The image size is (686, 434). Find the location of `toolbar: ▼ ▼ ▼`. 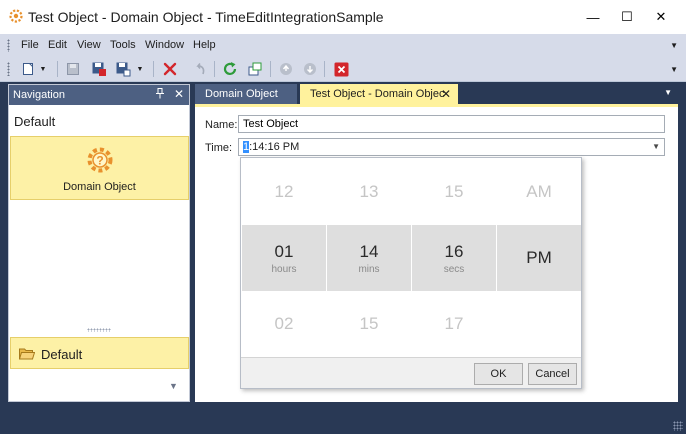

toolbar: ▼ ▼ ▼ is located at coordinates (343, 69).